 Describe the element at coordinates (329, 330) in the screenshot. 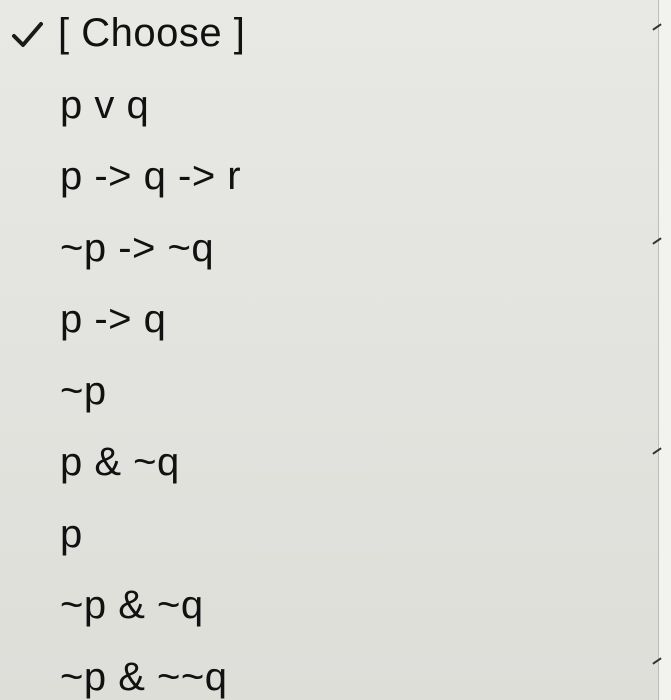

I see `dropdown-option-p-implies-q: p -> q` at that location.